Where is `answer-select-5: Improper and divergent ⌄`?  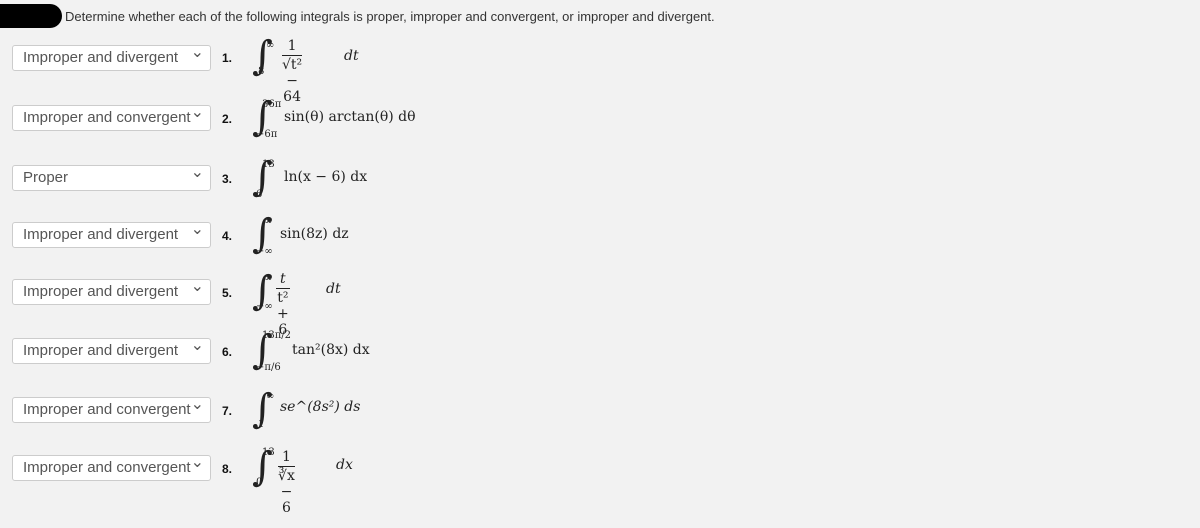
answer-select-5: Improper and divergent ⌄ is located at coordinates (111, 291).